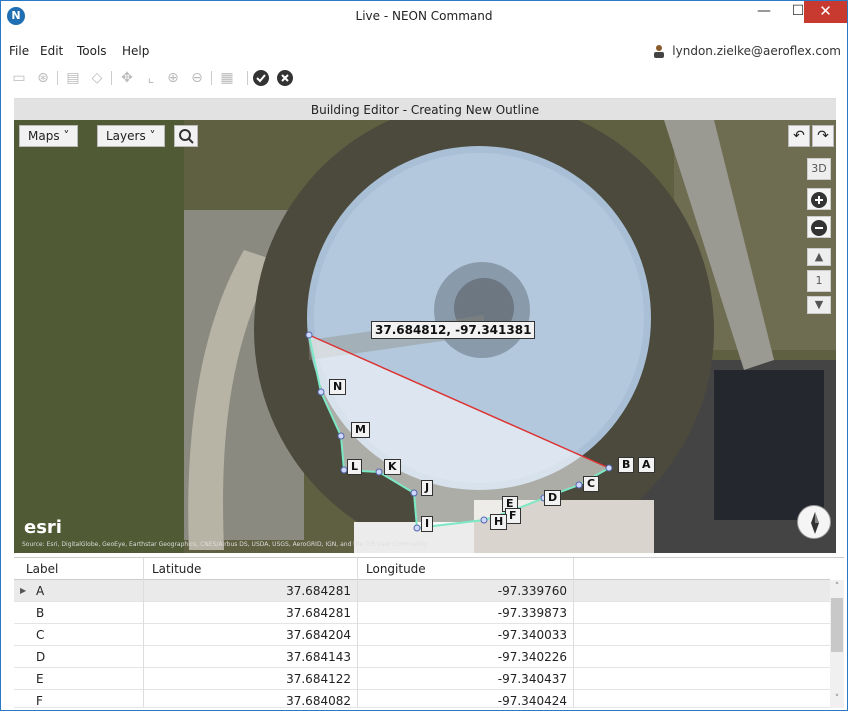  What do you see at coordinates (626, 465) in the screenshot?
I see `point-label-b: B` at bounding box center [626, 465].